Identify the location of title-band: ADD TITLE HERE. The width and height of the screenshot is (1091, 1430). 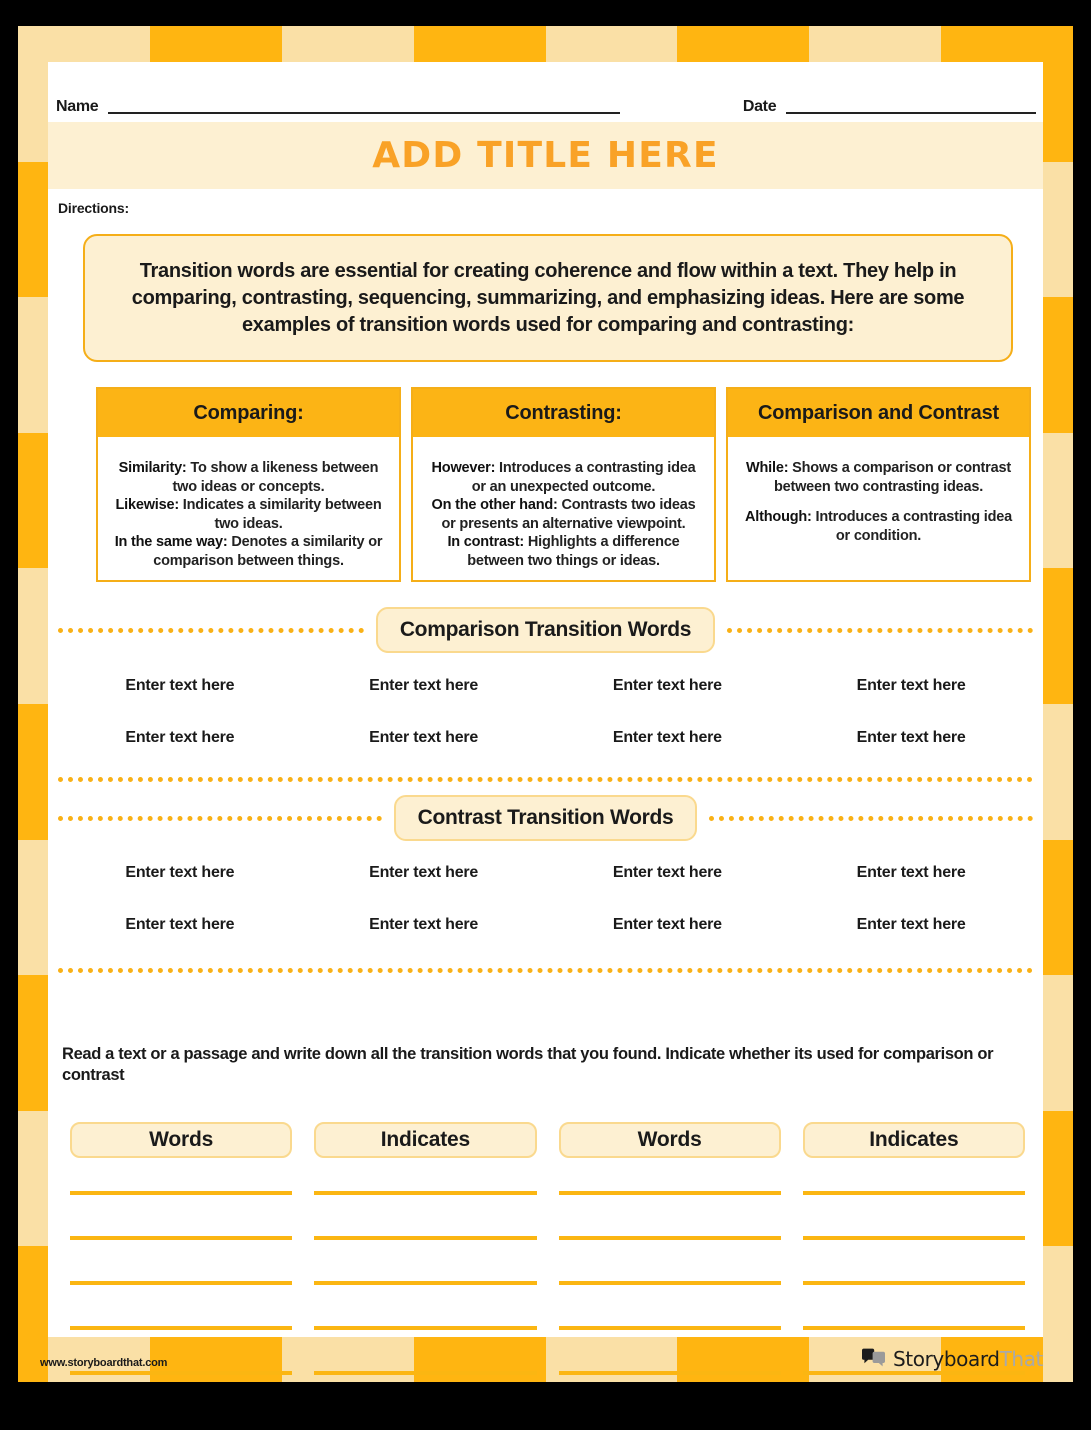
(545, 155).